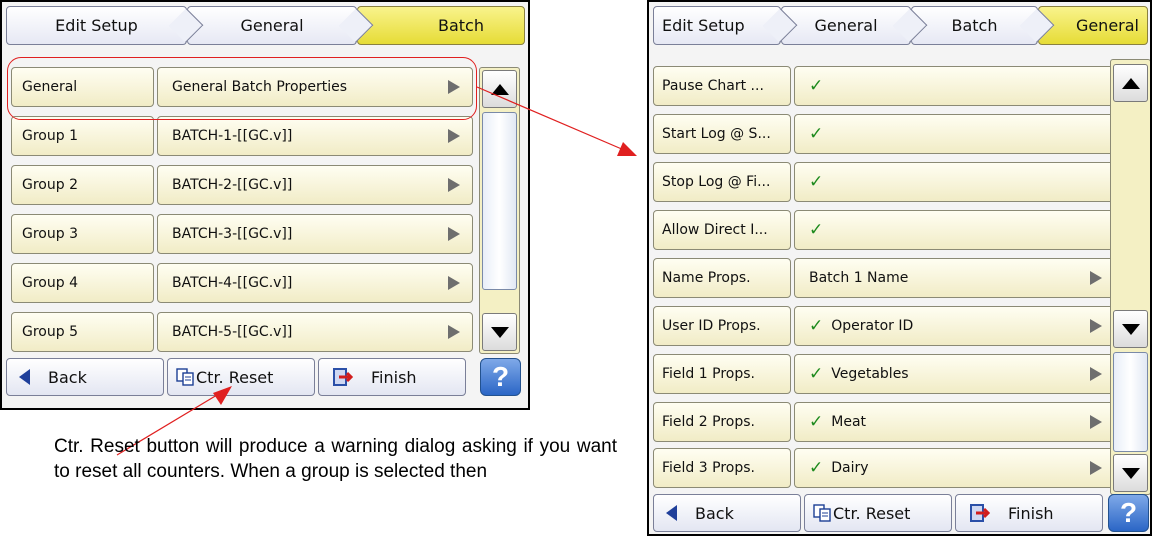 The width and height of the screenshot is (1162, 536). I want to click on row-label: User ID Props., so click(722, 326).